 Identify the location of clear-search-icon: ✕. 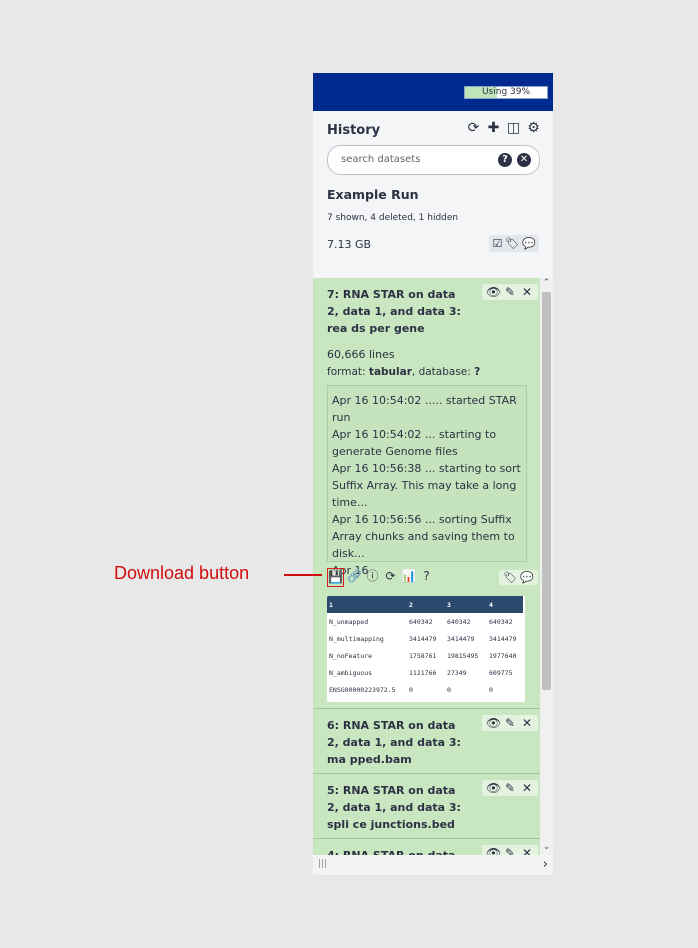
(524, 160).